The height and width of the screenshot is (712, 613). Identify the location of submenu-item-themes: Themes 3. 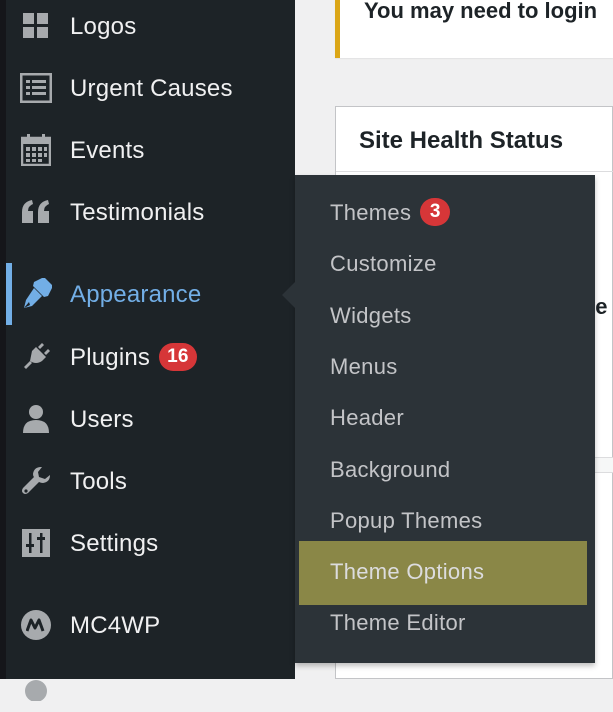
(443, 214).